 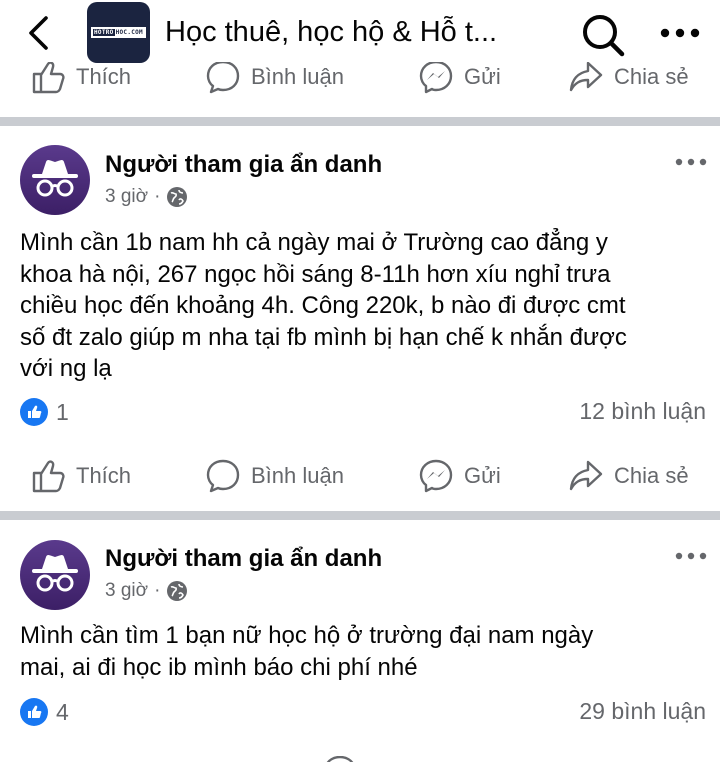 I want to click on post-body-line: mai, ai đi học ib mình báo chi phí nhé, so click(x=219, y=667).